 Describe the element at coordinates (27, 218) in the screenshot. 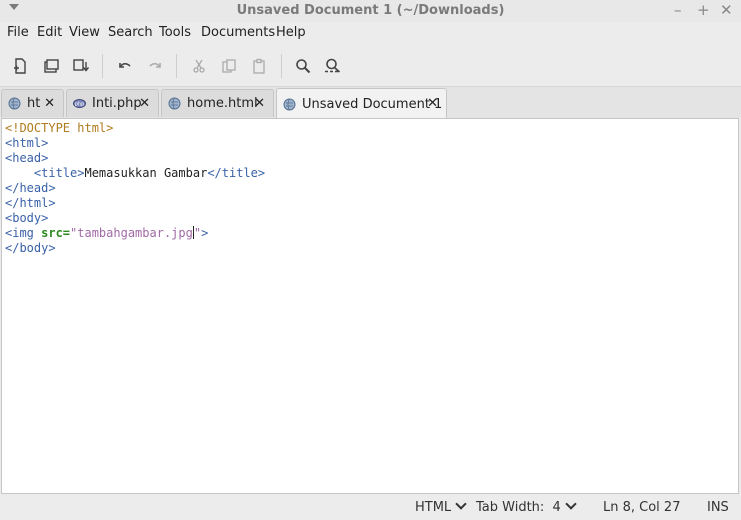

I see `code-token: <body>` at that location.